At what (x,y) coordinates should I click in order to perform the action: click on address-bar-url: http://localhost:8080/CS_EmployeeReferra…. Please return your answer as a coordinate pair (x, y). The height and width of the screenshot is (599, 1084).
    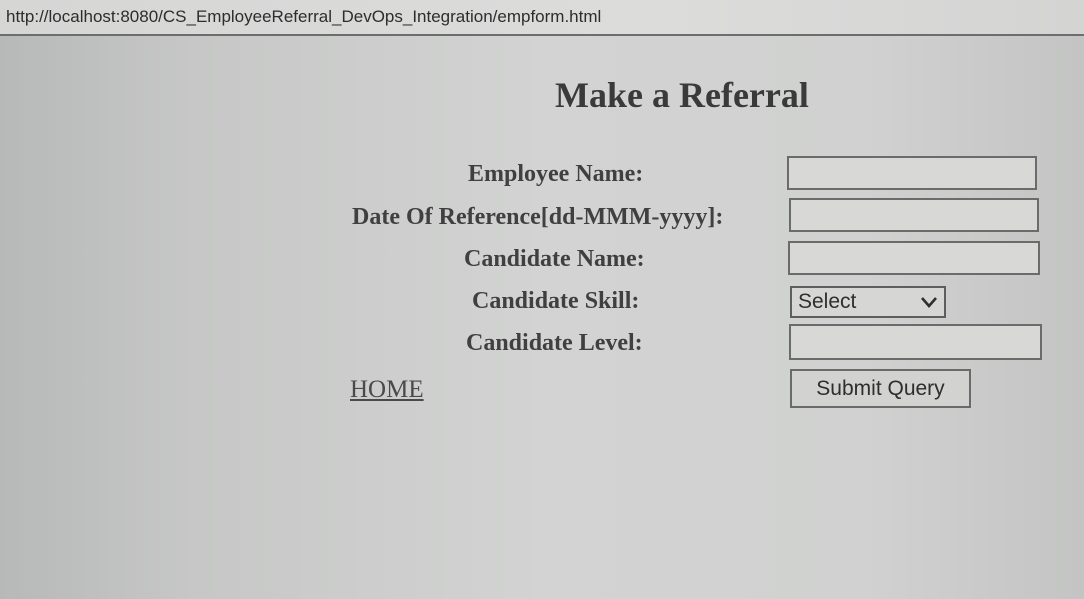
    Looking at the image, I should click on (303, 17).